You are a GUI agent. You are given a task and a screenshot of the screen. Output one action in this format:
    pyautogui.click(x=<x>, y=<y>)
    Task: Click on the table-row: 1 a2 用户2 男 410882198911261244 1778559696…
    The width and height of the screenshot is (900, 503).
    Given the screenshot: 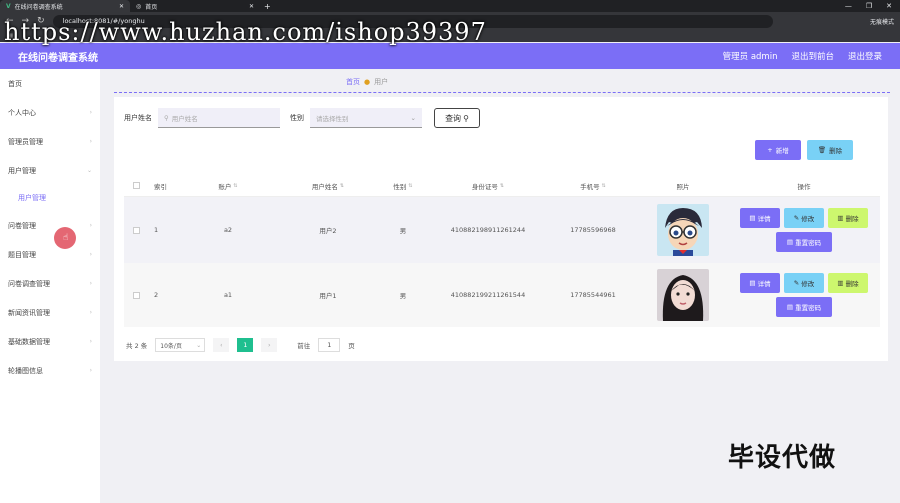 What is the action you would take?
    pyautogui.click(x=502, y=230)
    